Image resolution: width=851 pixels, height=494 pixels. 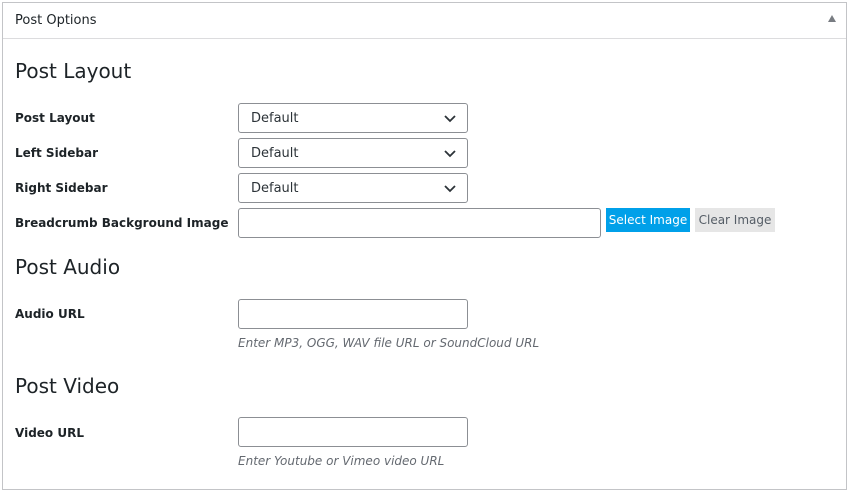 What do you see at coordinates (55, 118) in the screenshot?
I see `post-layout-label: Post Layout` at bounding box center [55, 118].